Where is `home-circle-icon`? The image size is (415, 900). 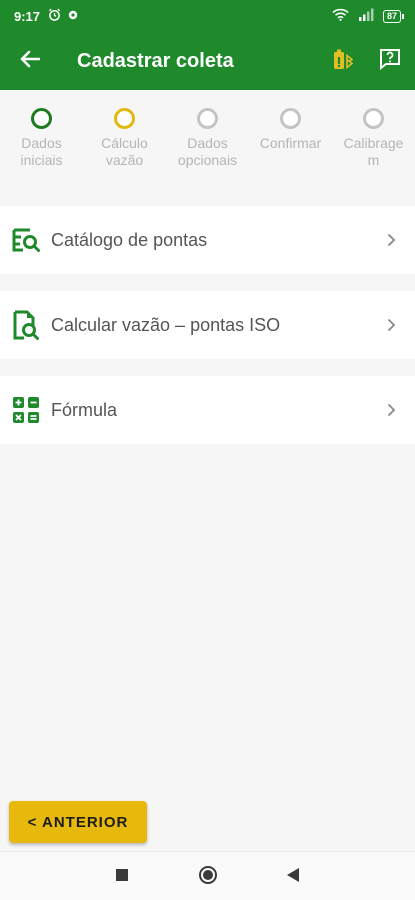 home-circle-icon is located at coordinates (208, 877).